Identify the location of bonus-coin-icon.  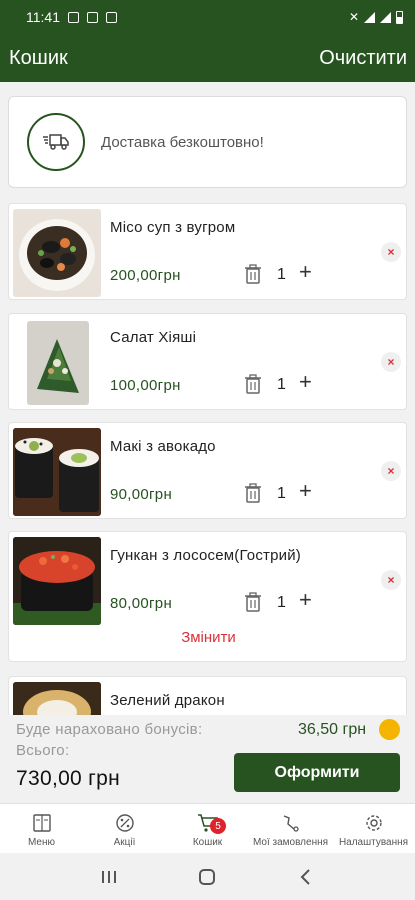
(389, 729).